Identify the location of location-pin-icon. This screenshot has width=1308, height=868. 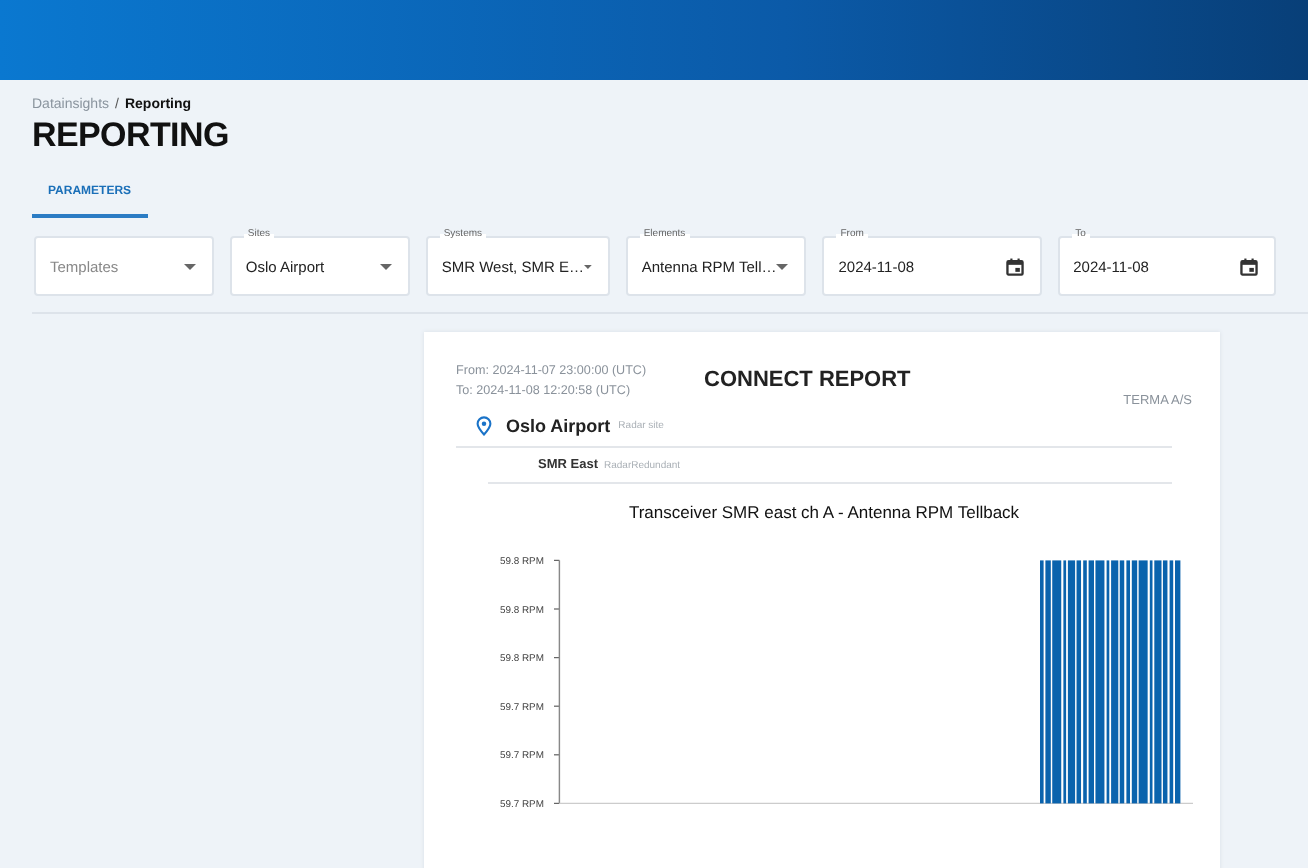
(484, 426).